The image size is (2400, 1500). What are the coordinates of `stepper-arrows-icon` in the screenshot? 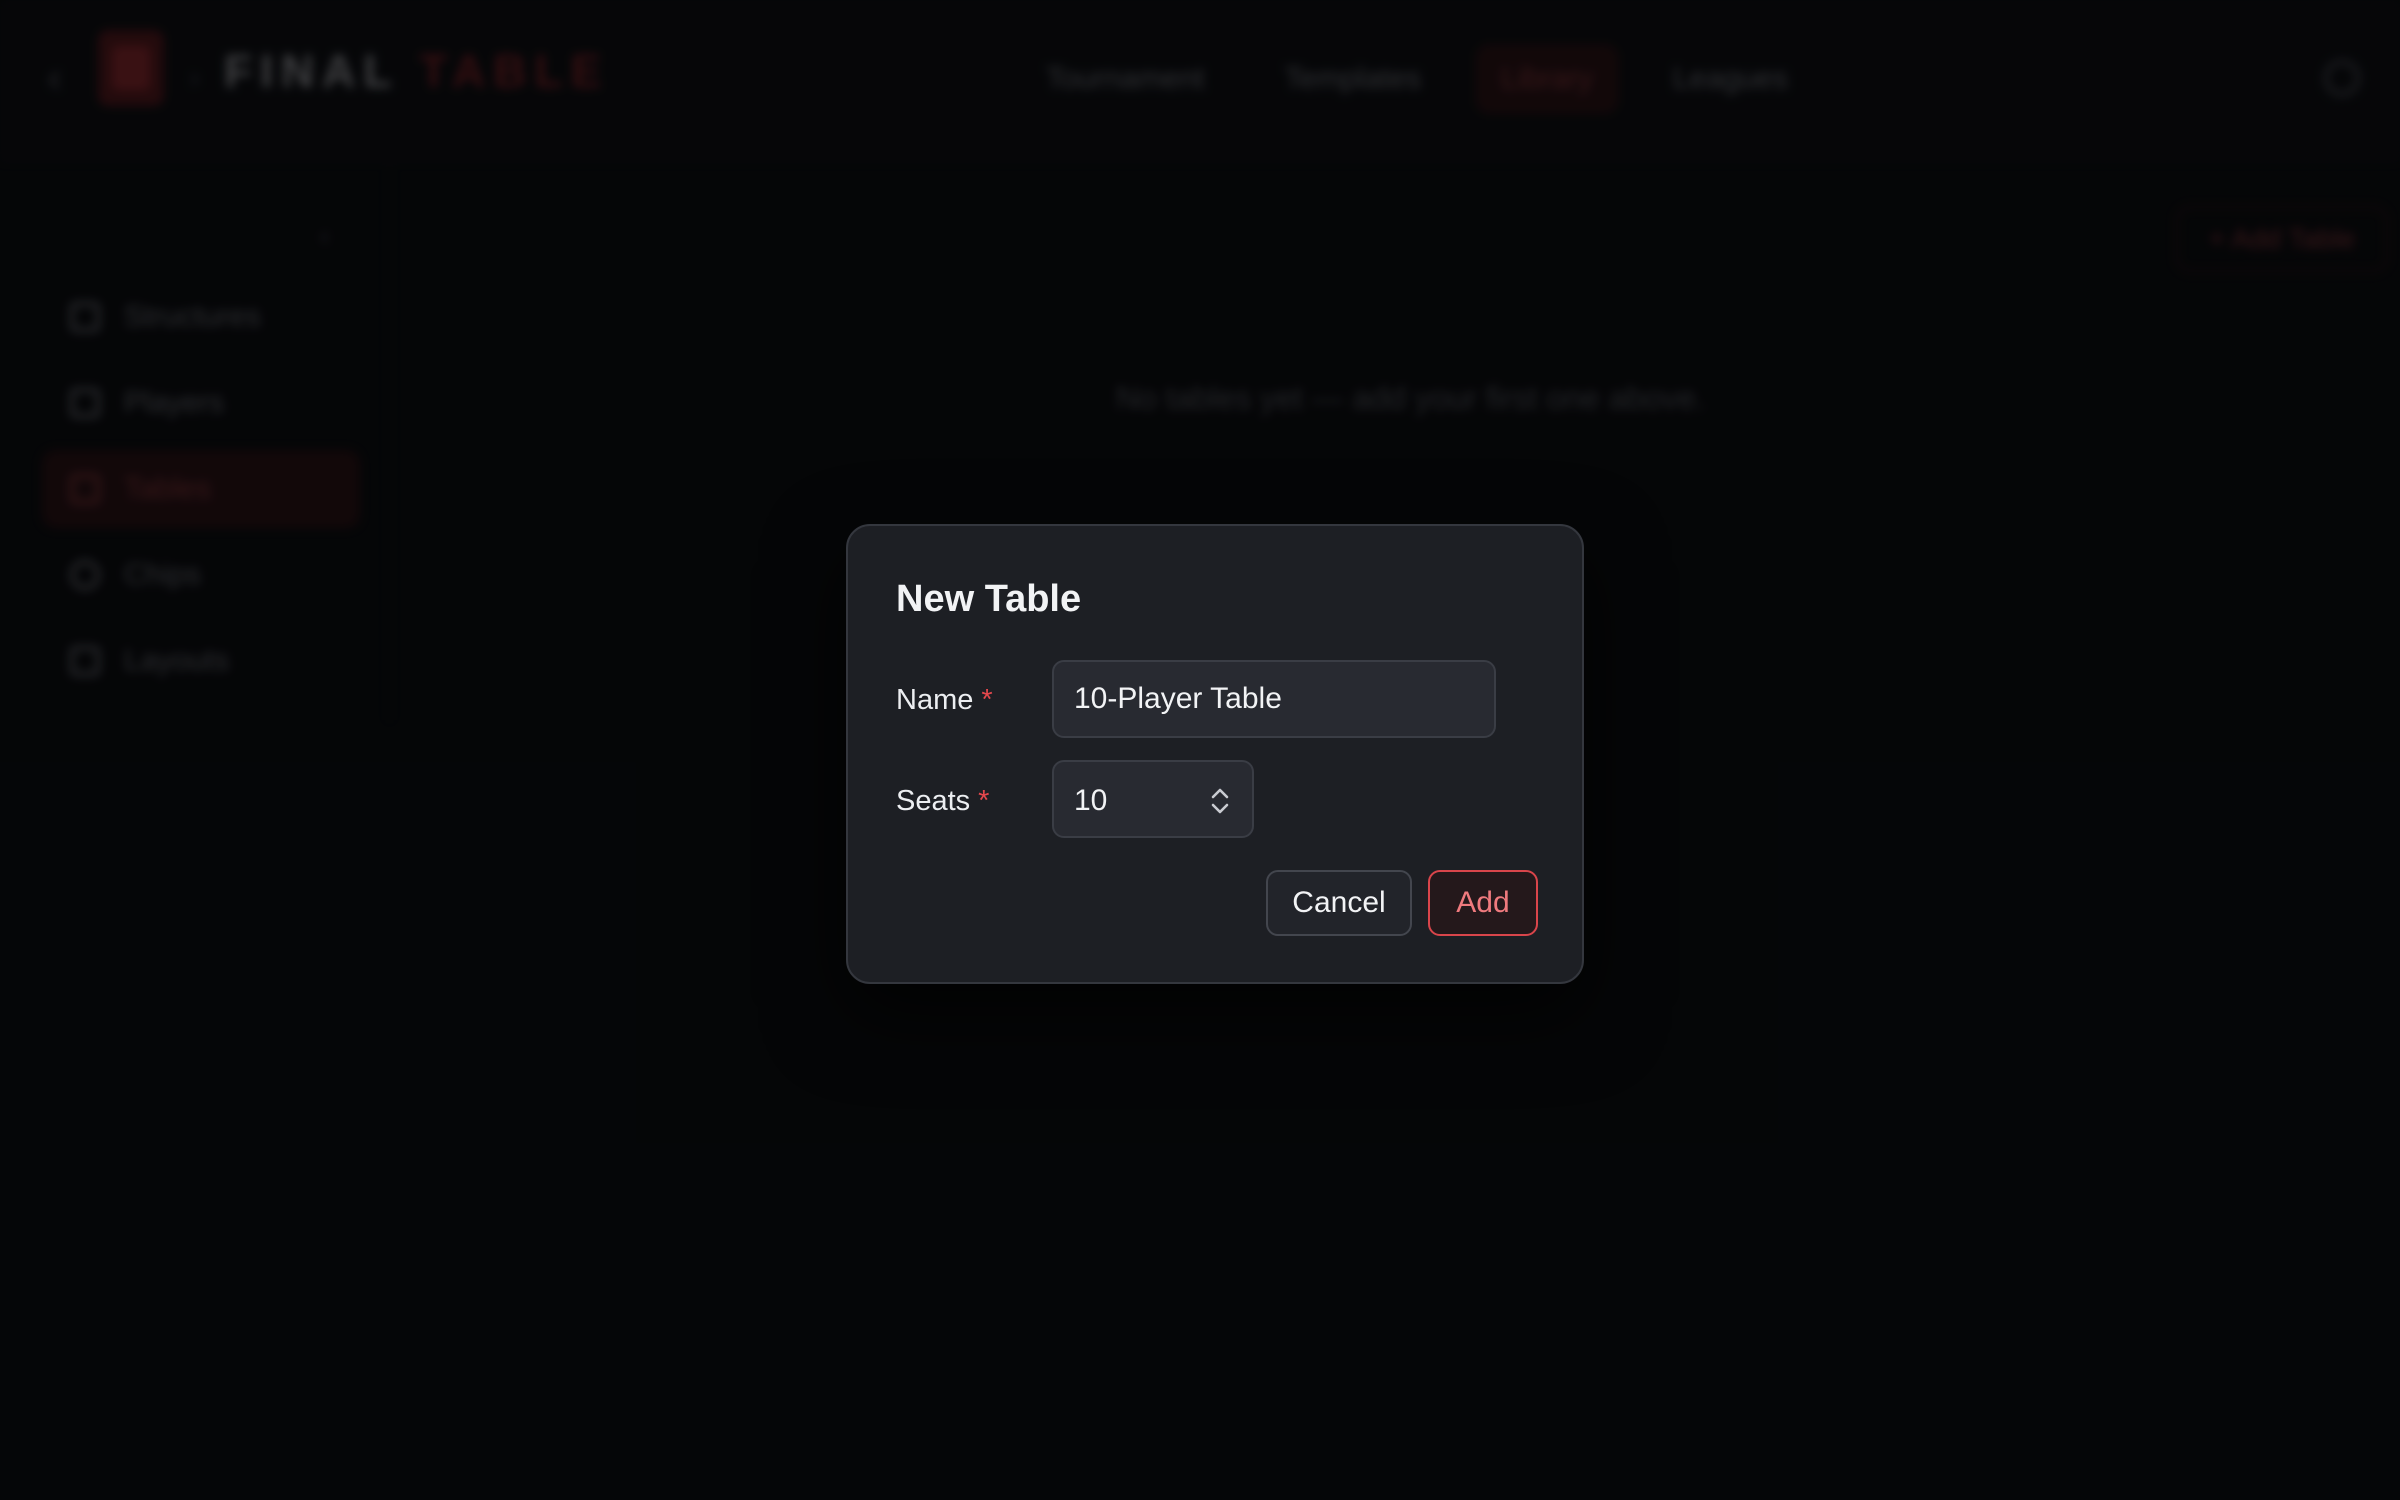 It's located at (1220, 801).